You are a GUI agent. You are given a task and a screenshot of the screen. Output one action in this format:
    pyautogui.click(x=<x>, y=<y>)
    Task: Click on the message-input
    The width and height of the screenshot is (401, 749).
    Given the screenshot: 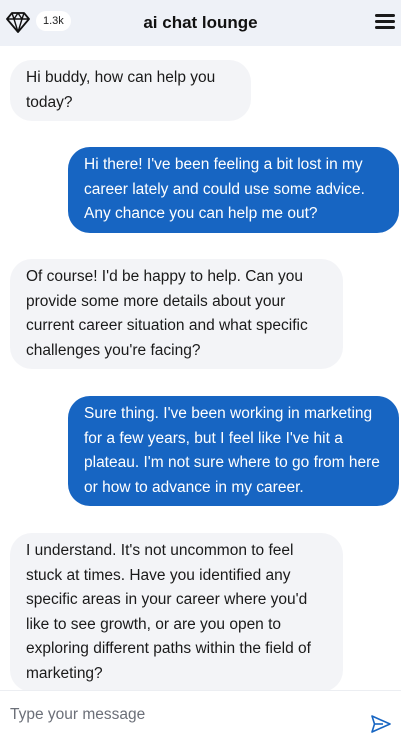 What is the action you would take?
    pyautogui.click(x=180, y=715)
    